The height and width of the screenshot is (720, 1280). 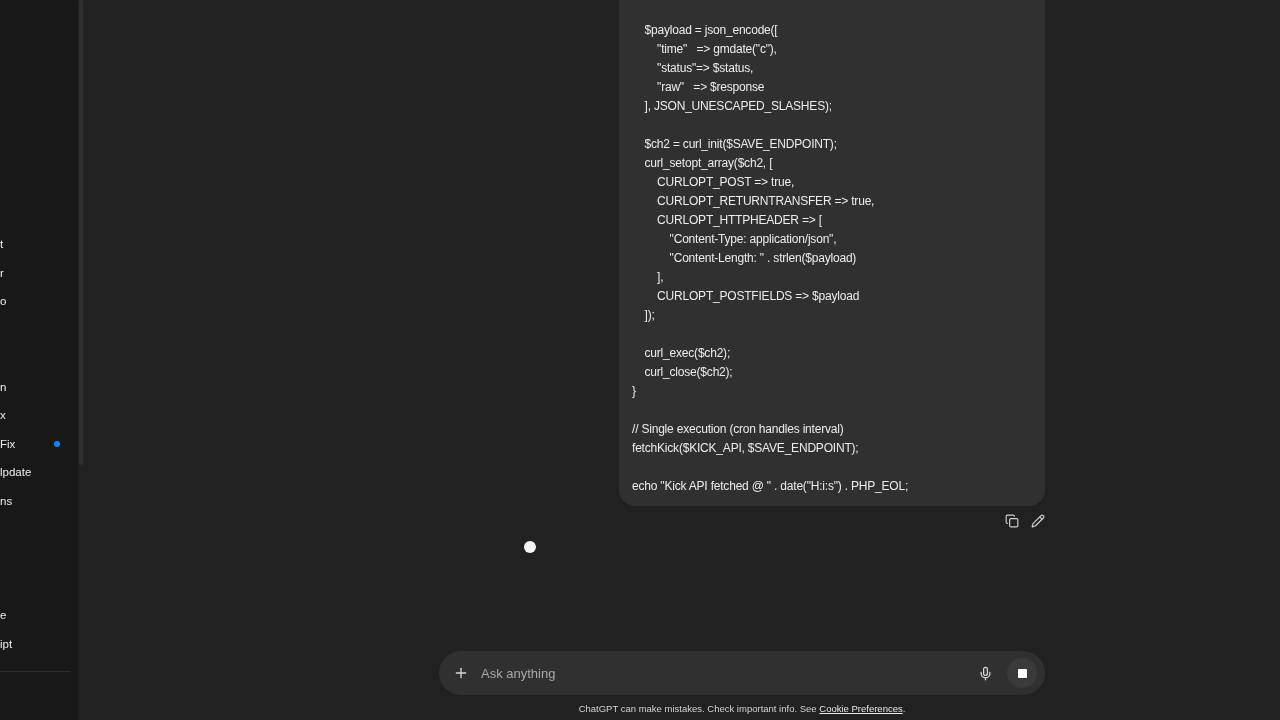 I want to click on chat-history-item: e, so click(x=39, y=615).